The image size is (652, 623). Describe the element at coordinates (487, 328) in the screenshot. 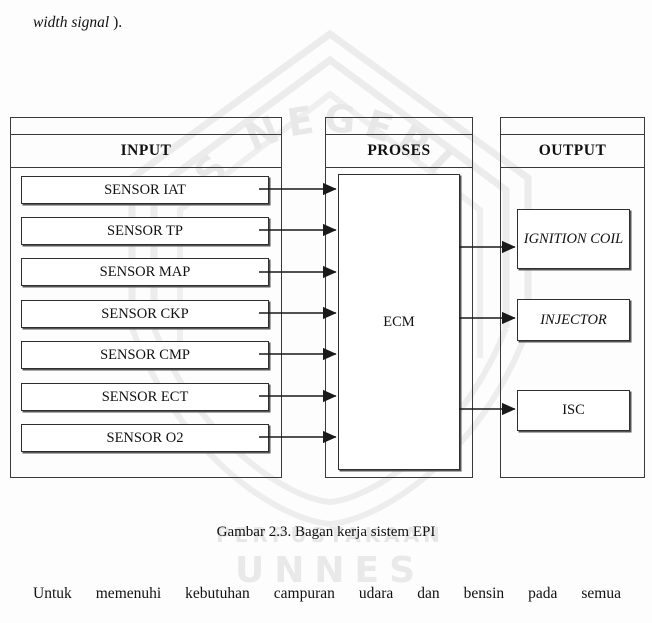

I see `ecm-to-output-arrows` at that location.